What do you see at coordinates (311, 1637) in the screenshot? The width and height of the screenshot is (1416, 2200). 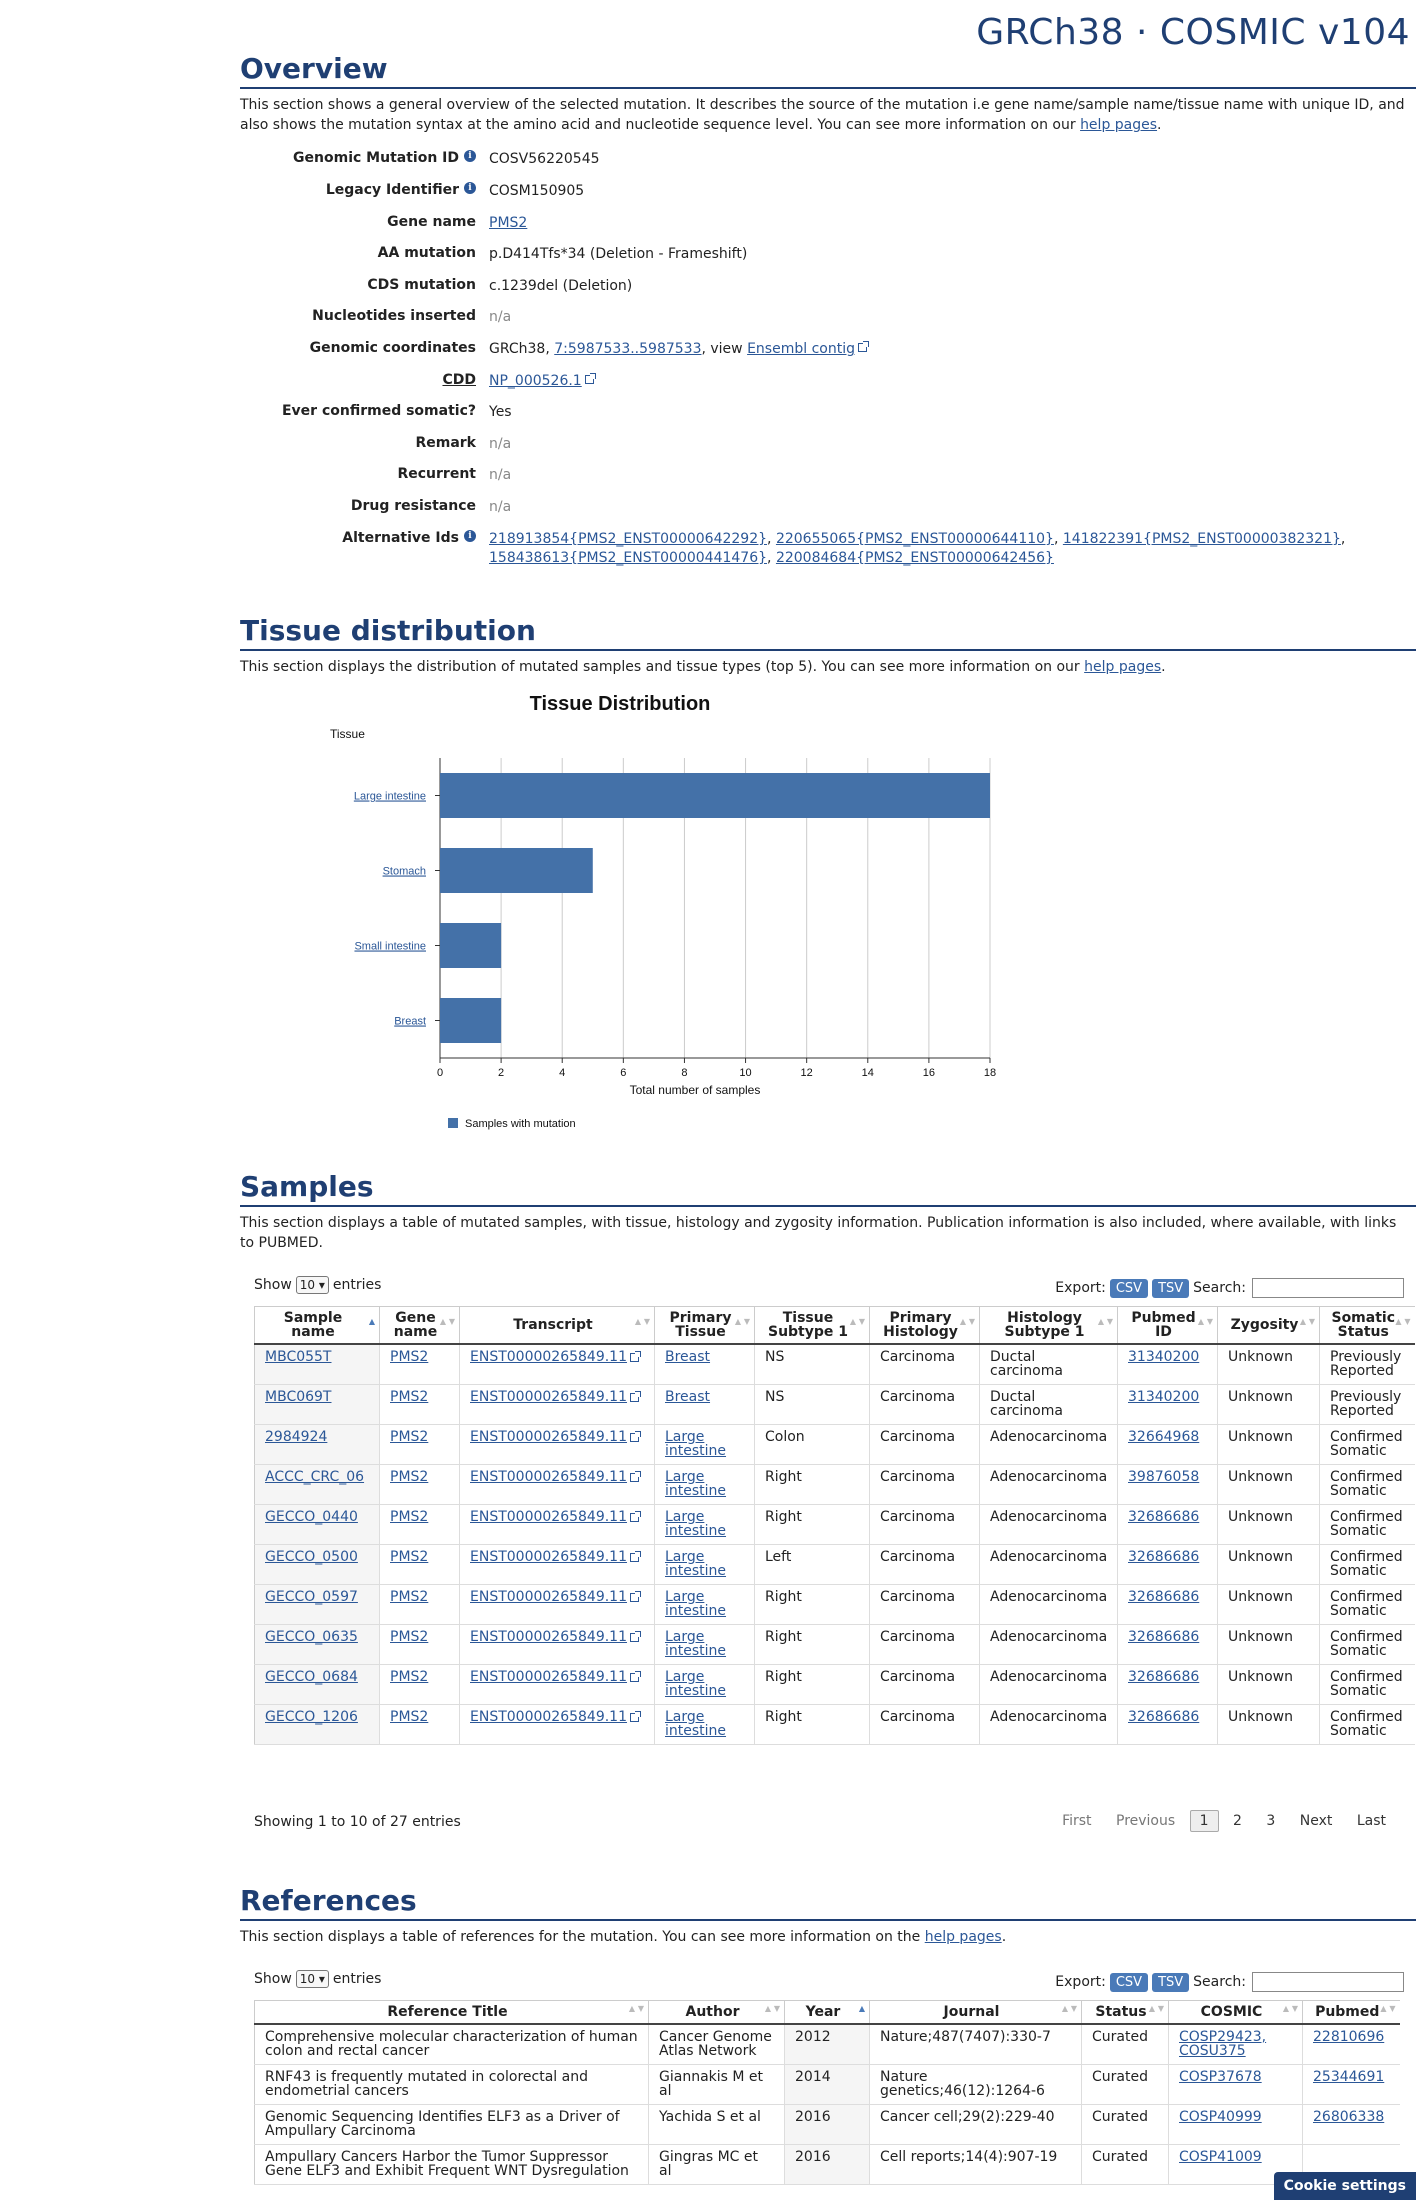 I see `sample-name-link: GECCO_0635` at bounding box center [311, 1637].